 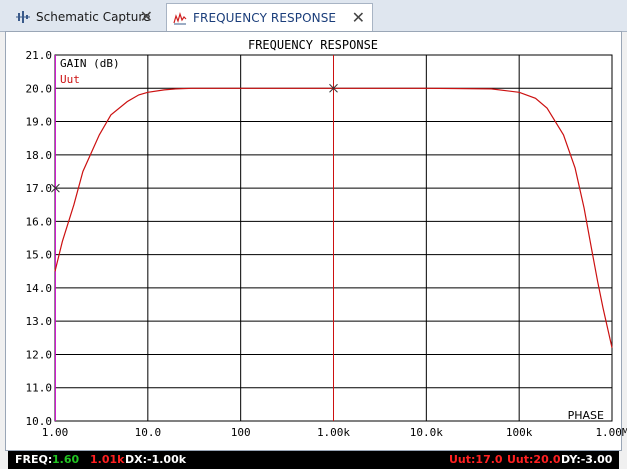 I want to click on tab-schematic-capture: Schematic Capture ✕, so click(x=85, y=17).